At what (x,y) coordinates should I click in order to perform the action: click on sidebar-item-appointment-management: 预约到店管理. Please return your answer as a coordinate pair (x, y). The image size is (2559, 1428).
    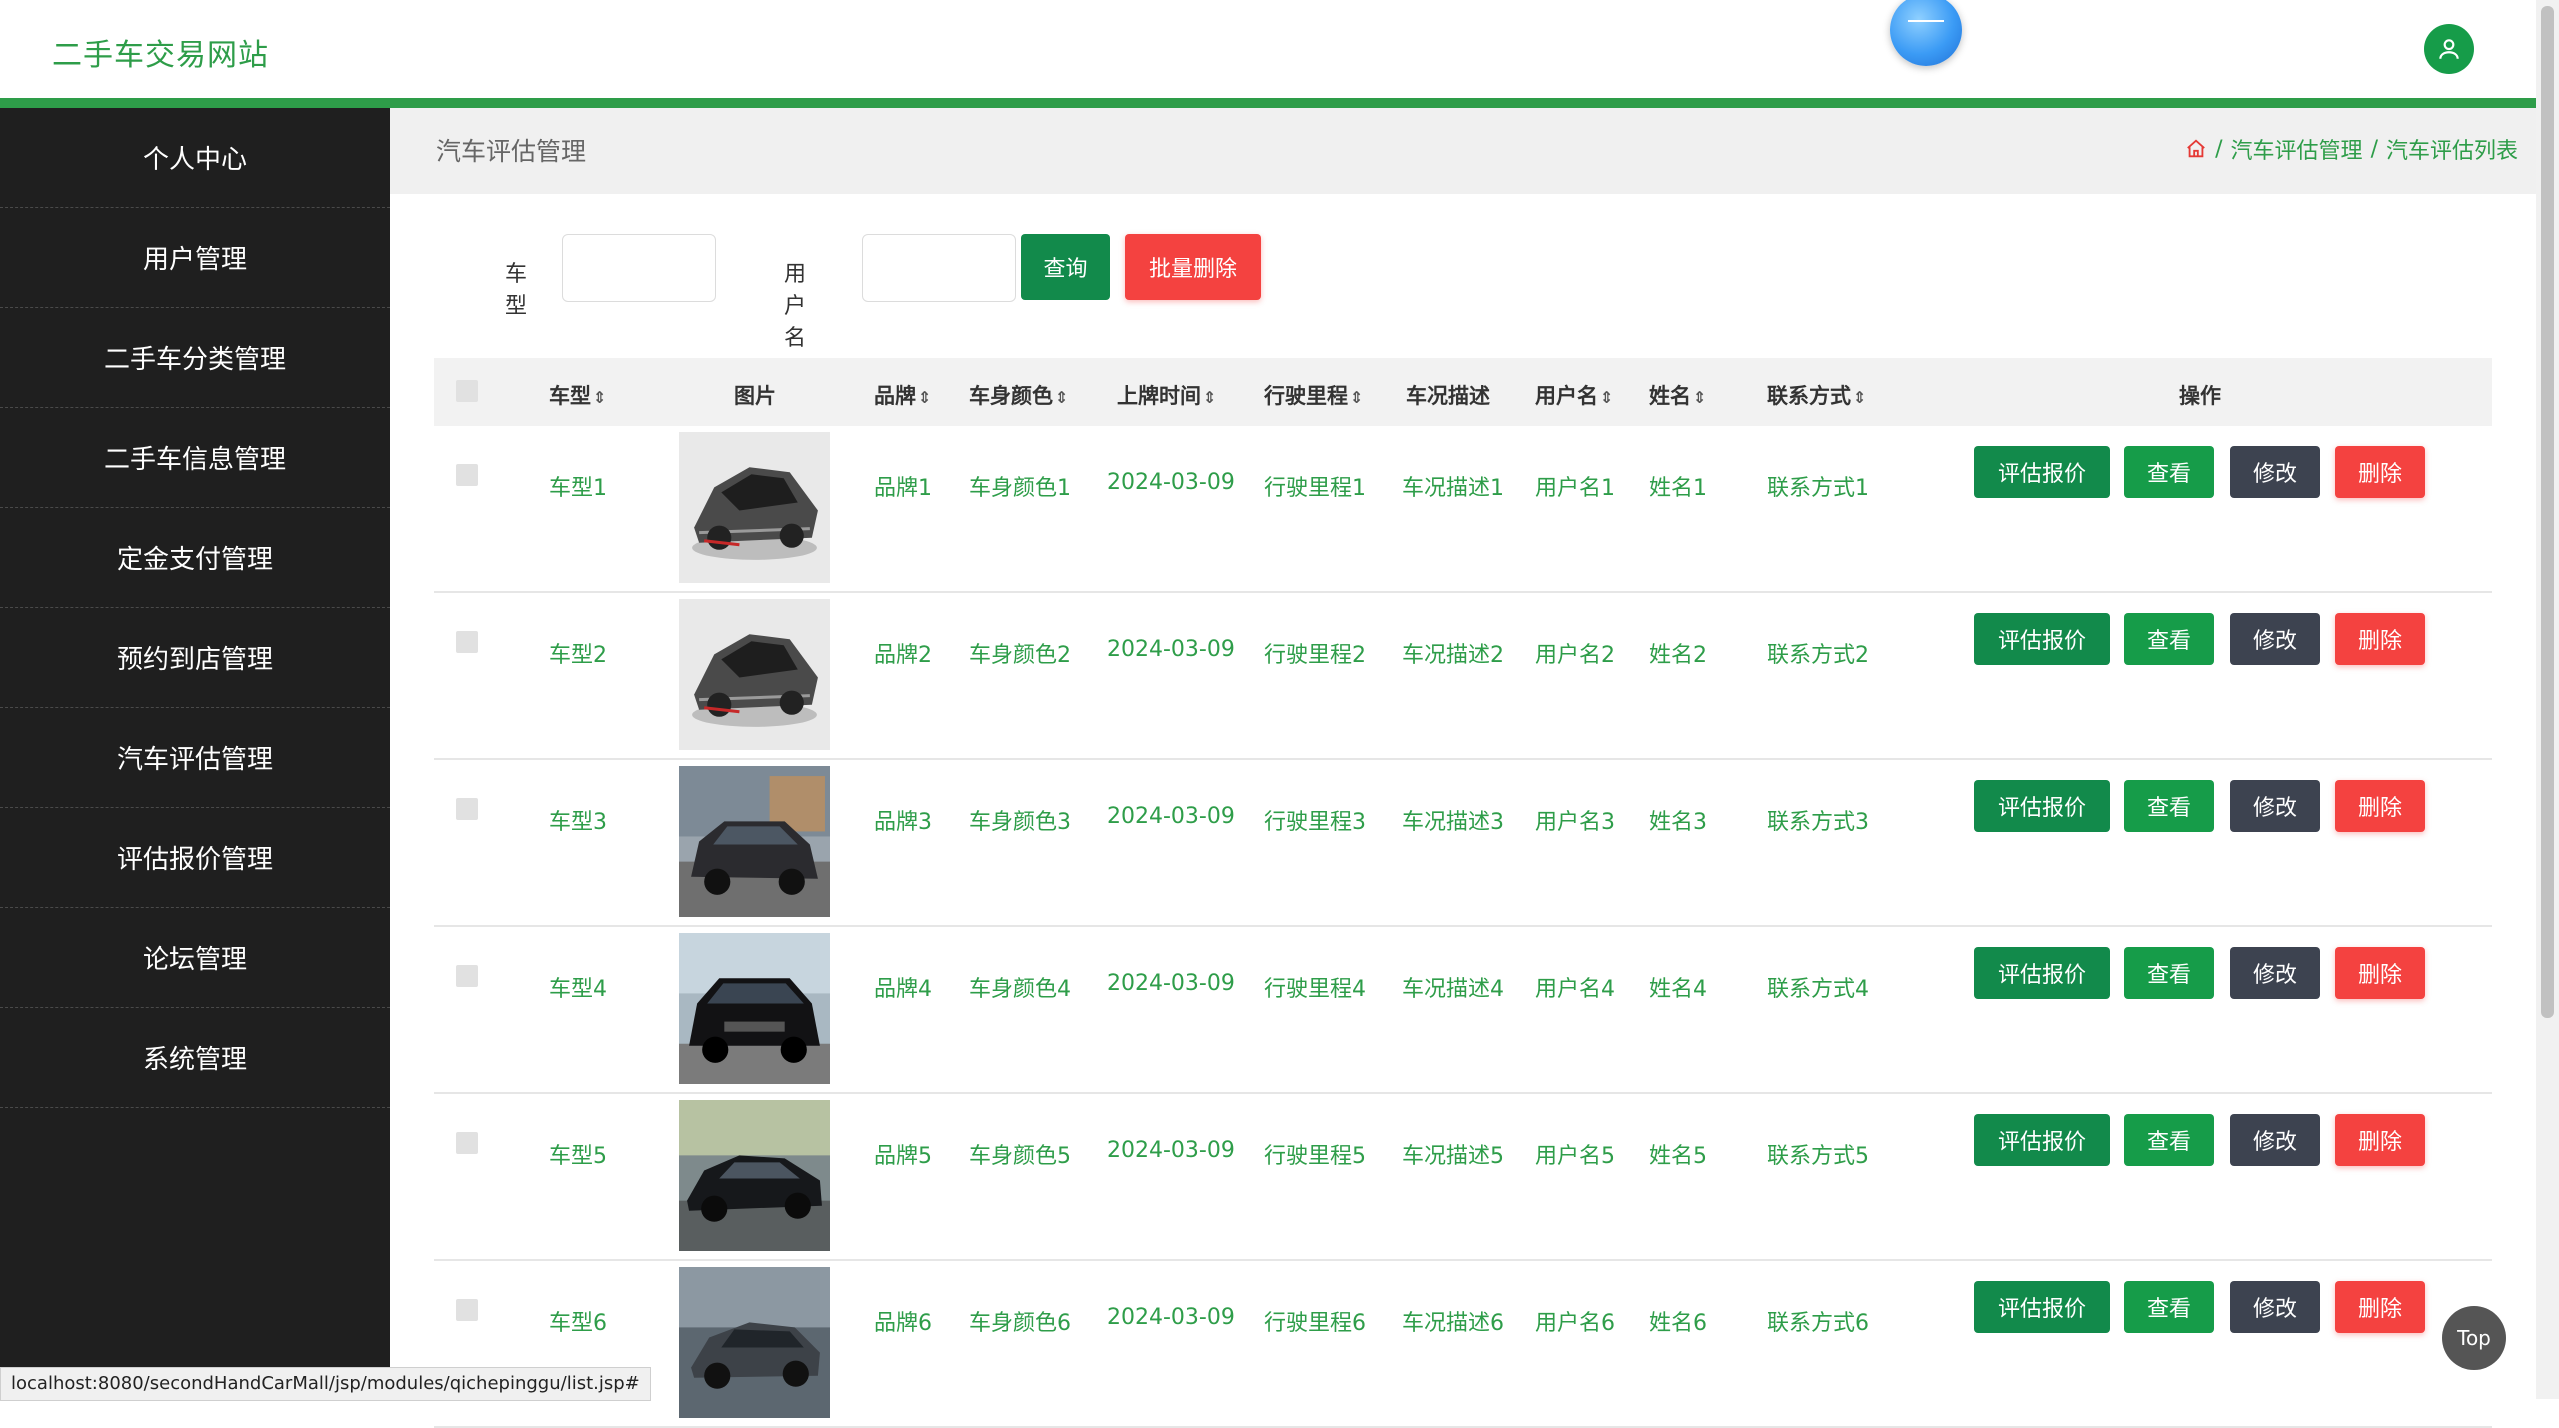
    Looking at the image, I should click on (195, 658).